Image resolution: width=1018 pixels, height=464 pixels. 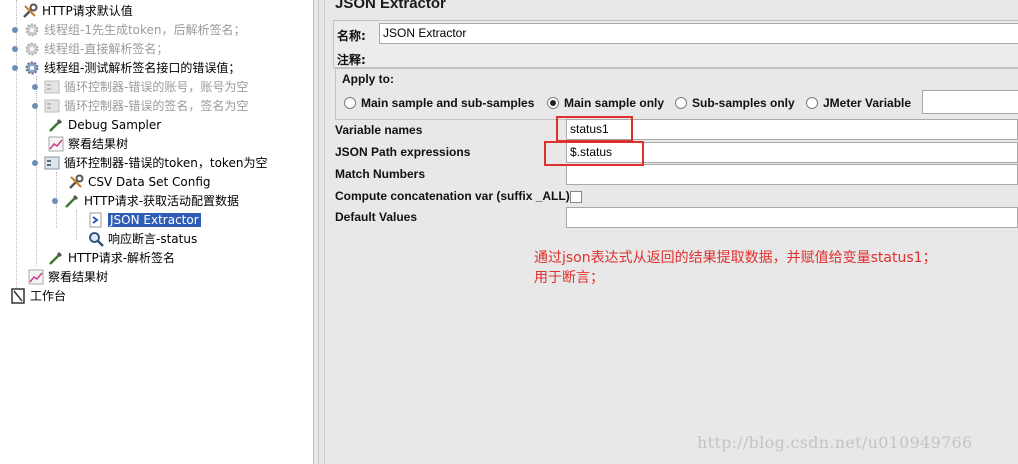 I want to click on highlight-variable-names, so click(x=594, y=129).